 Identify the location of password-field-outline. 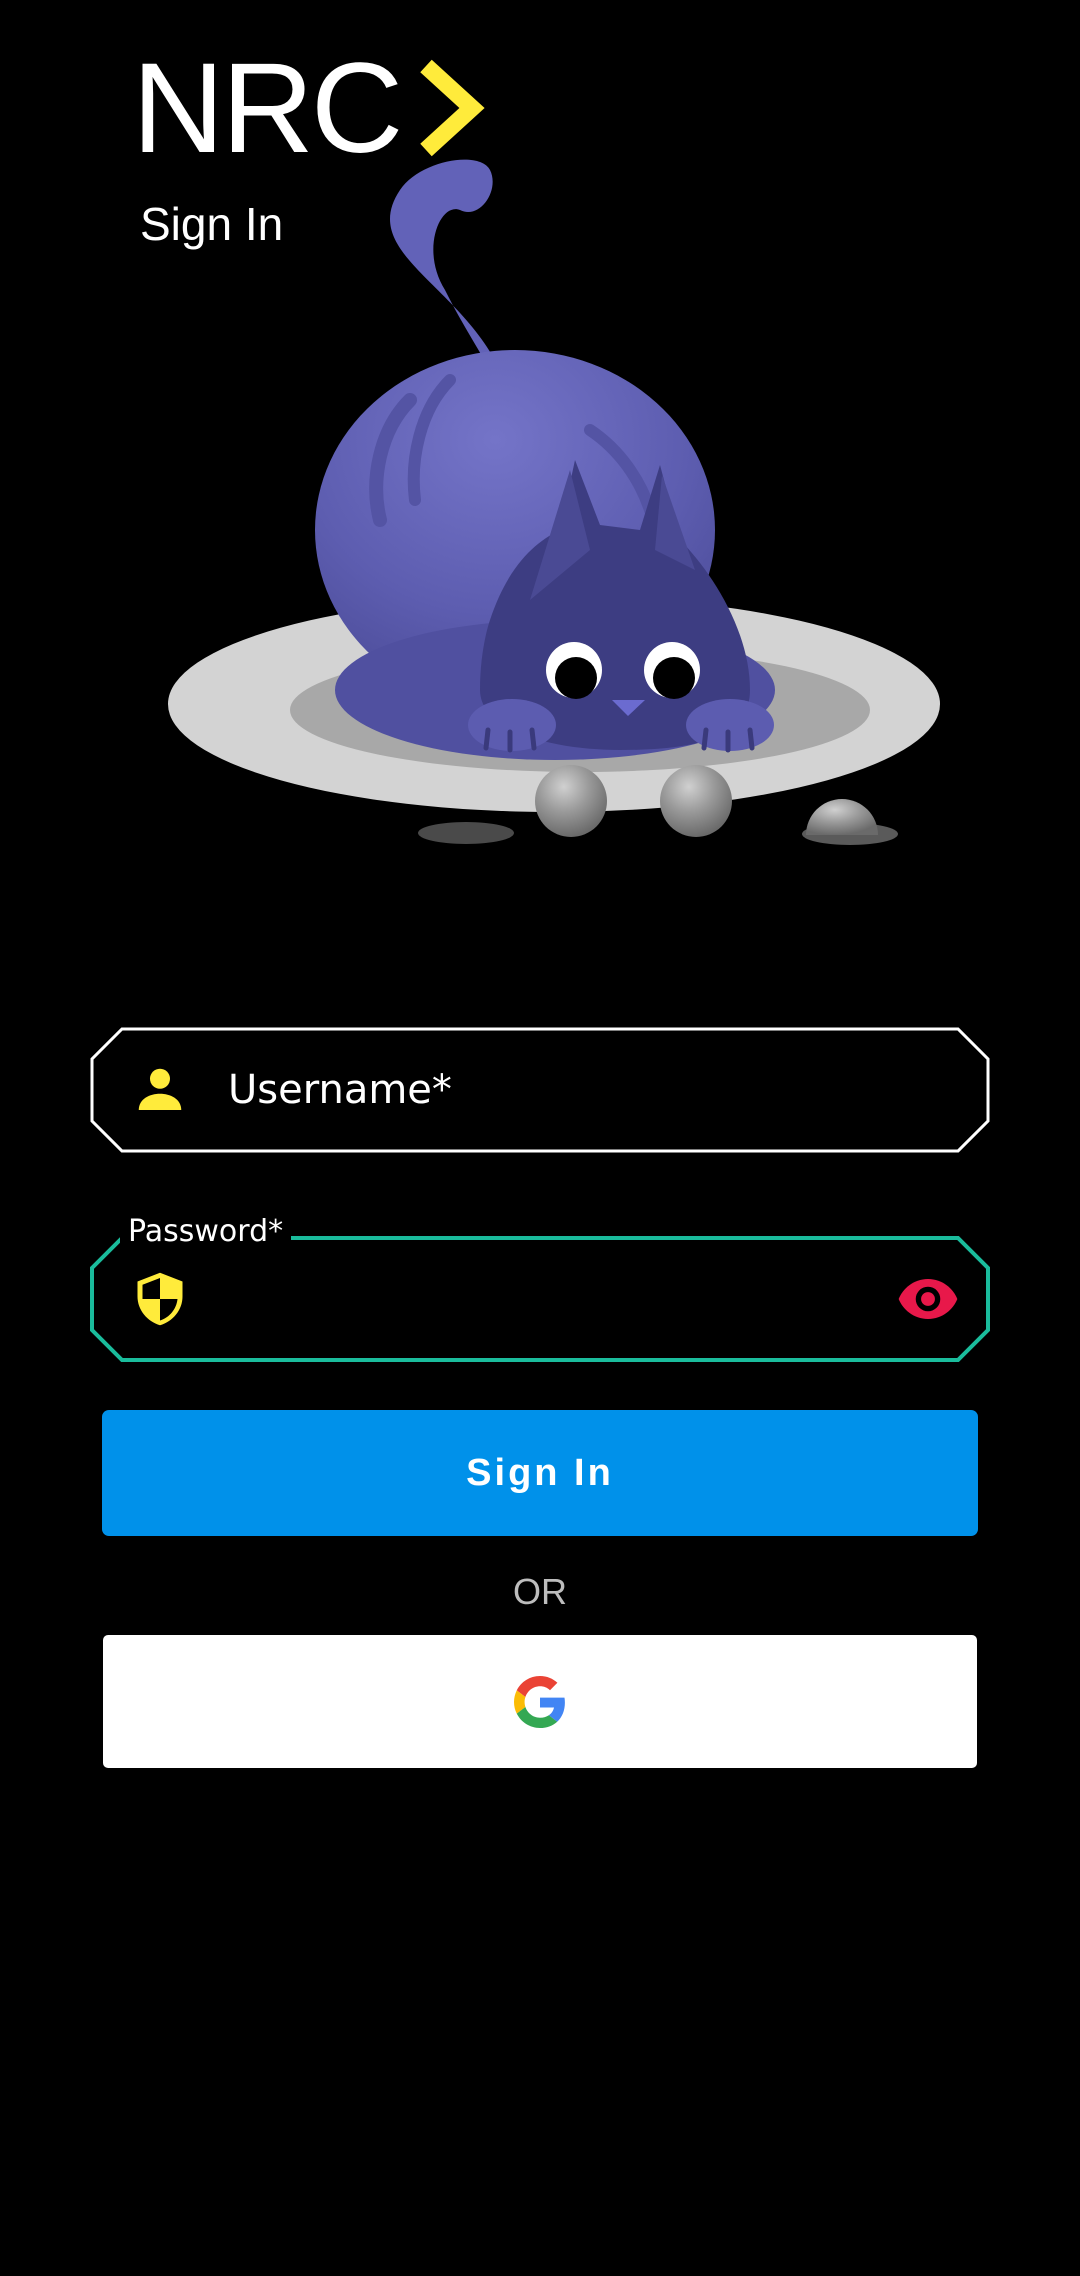
(540, 1299).